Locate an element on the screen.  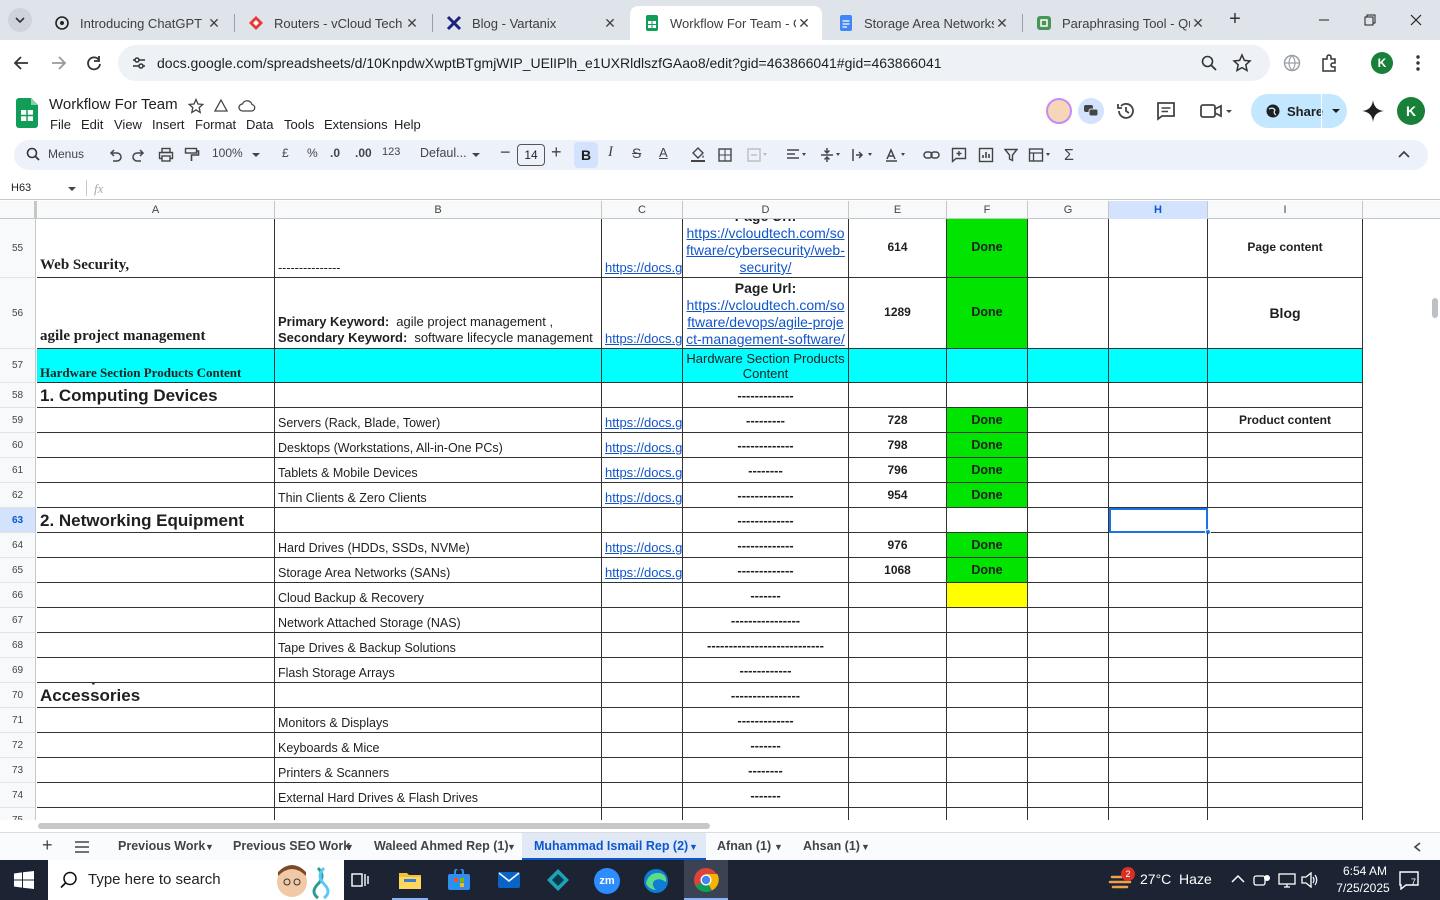
collapse-sidebar-icon is located at coordinates (1417, 847).